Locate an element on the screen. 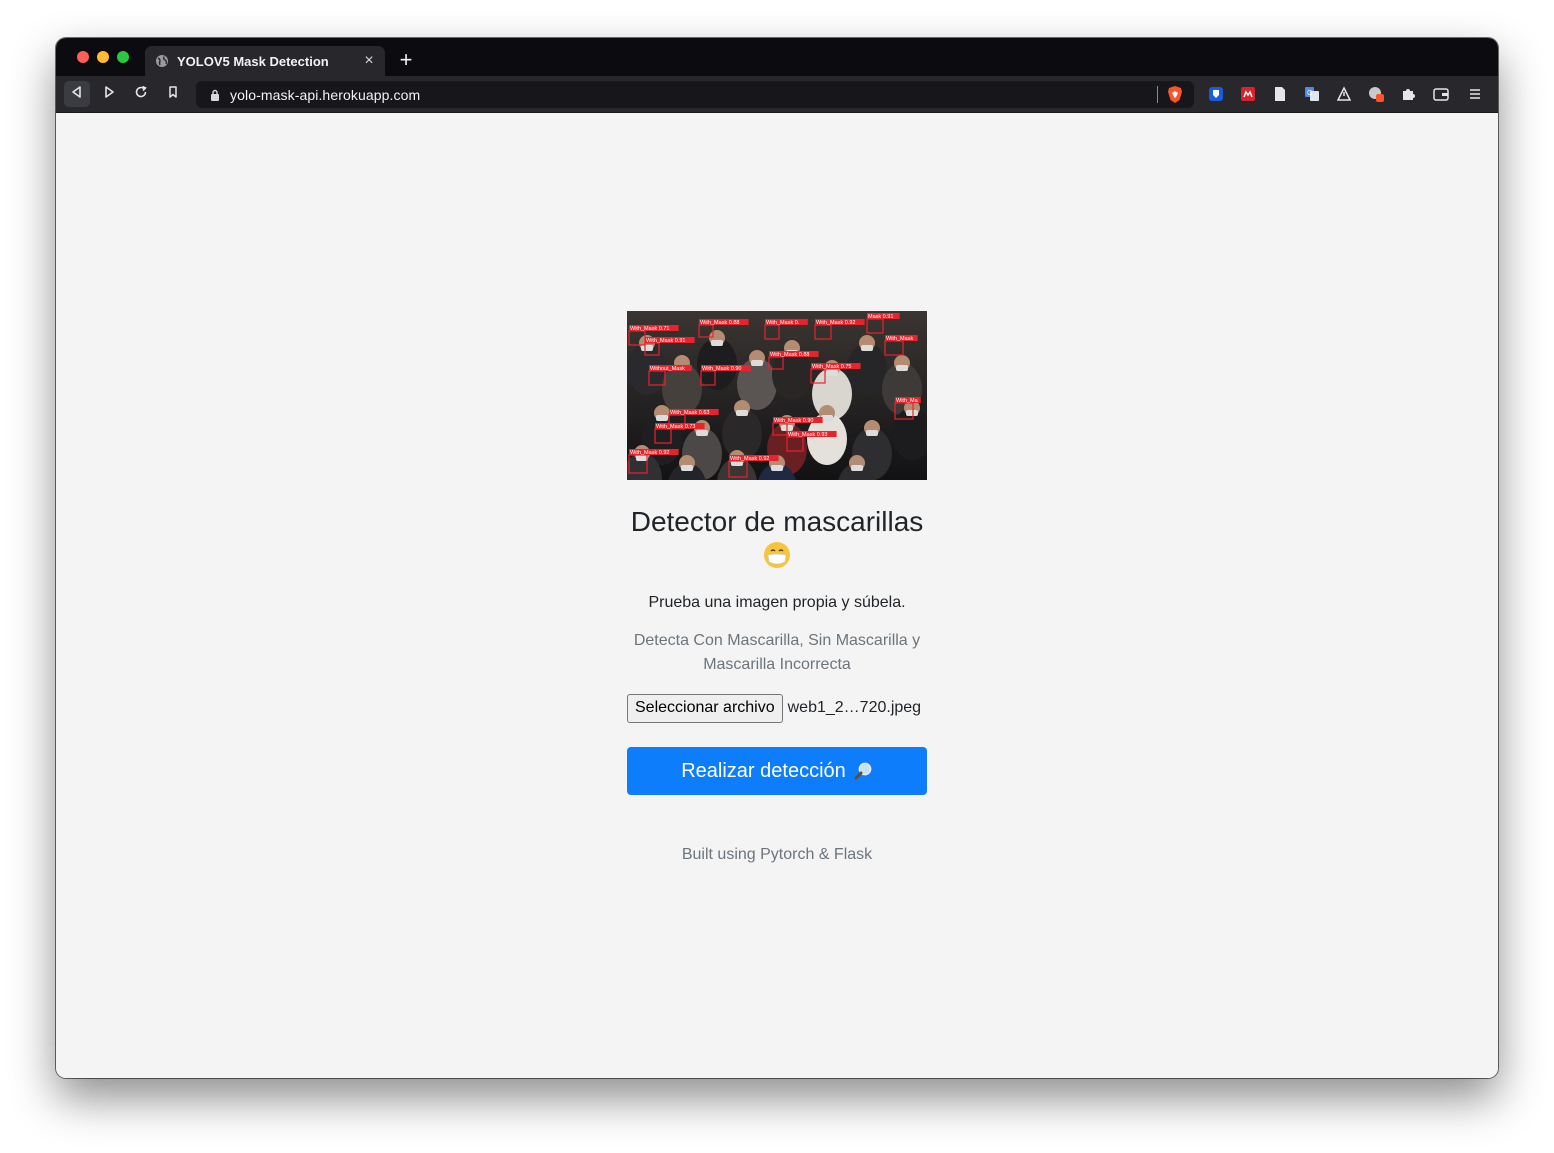 This screenshot has width=1554, height=1153. profile-icon is located at coordinates (1376, 94).